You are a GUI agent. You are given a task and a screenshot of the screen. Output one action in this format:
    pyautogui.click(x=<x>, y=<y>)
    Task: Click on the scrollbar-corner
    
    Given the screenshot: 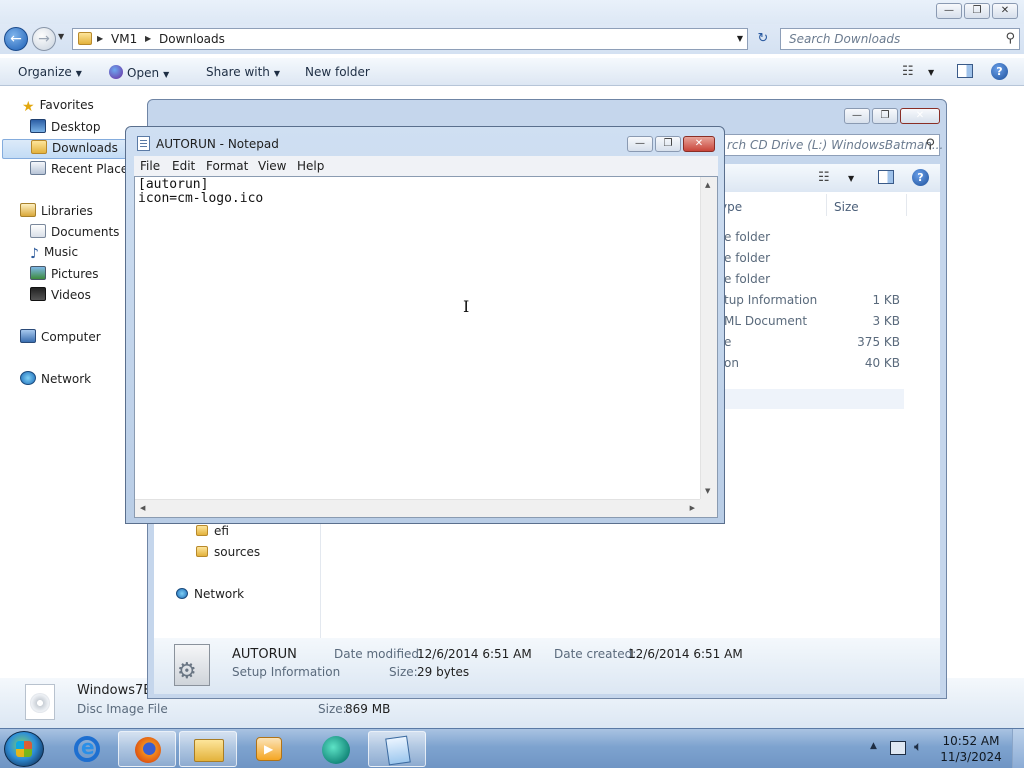 What is the action you would take?
    pyautogui.click(x=708, y=508)
    